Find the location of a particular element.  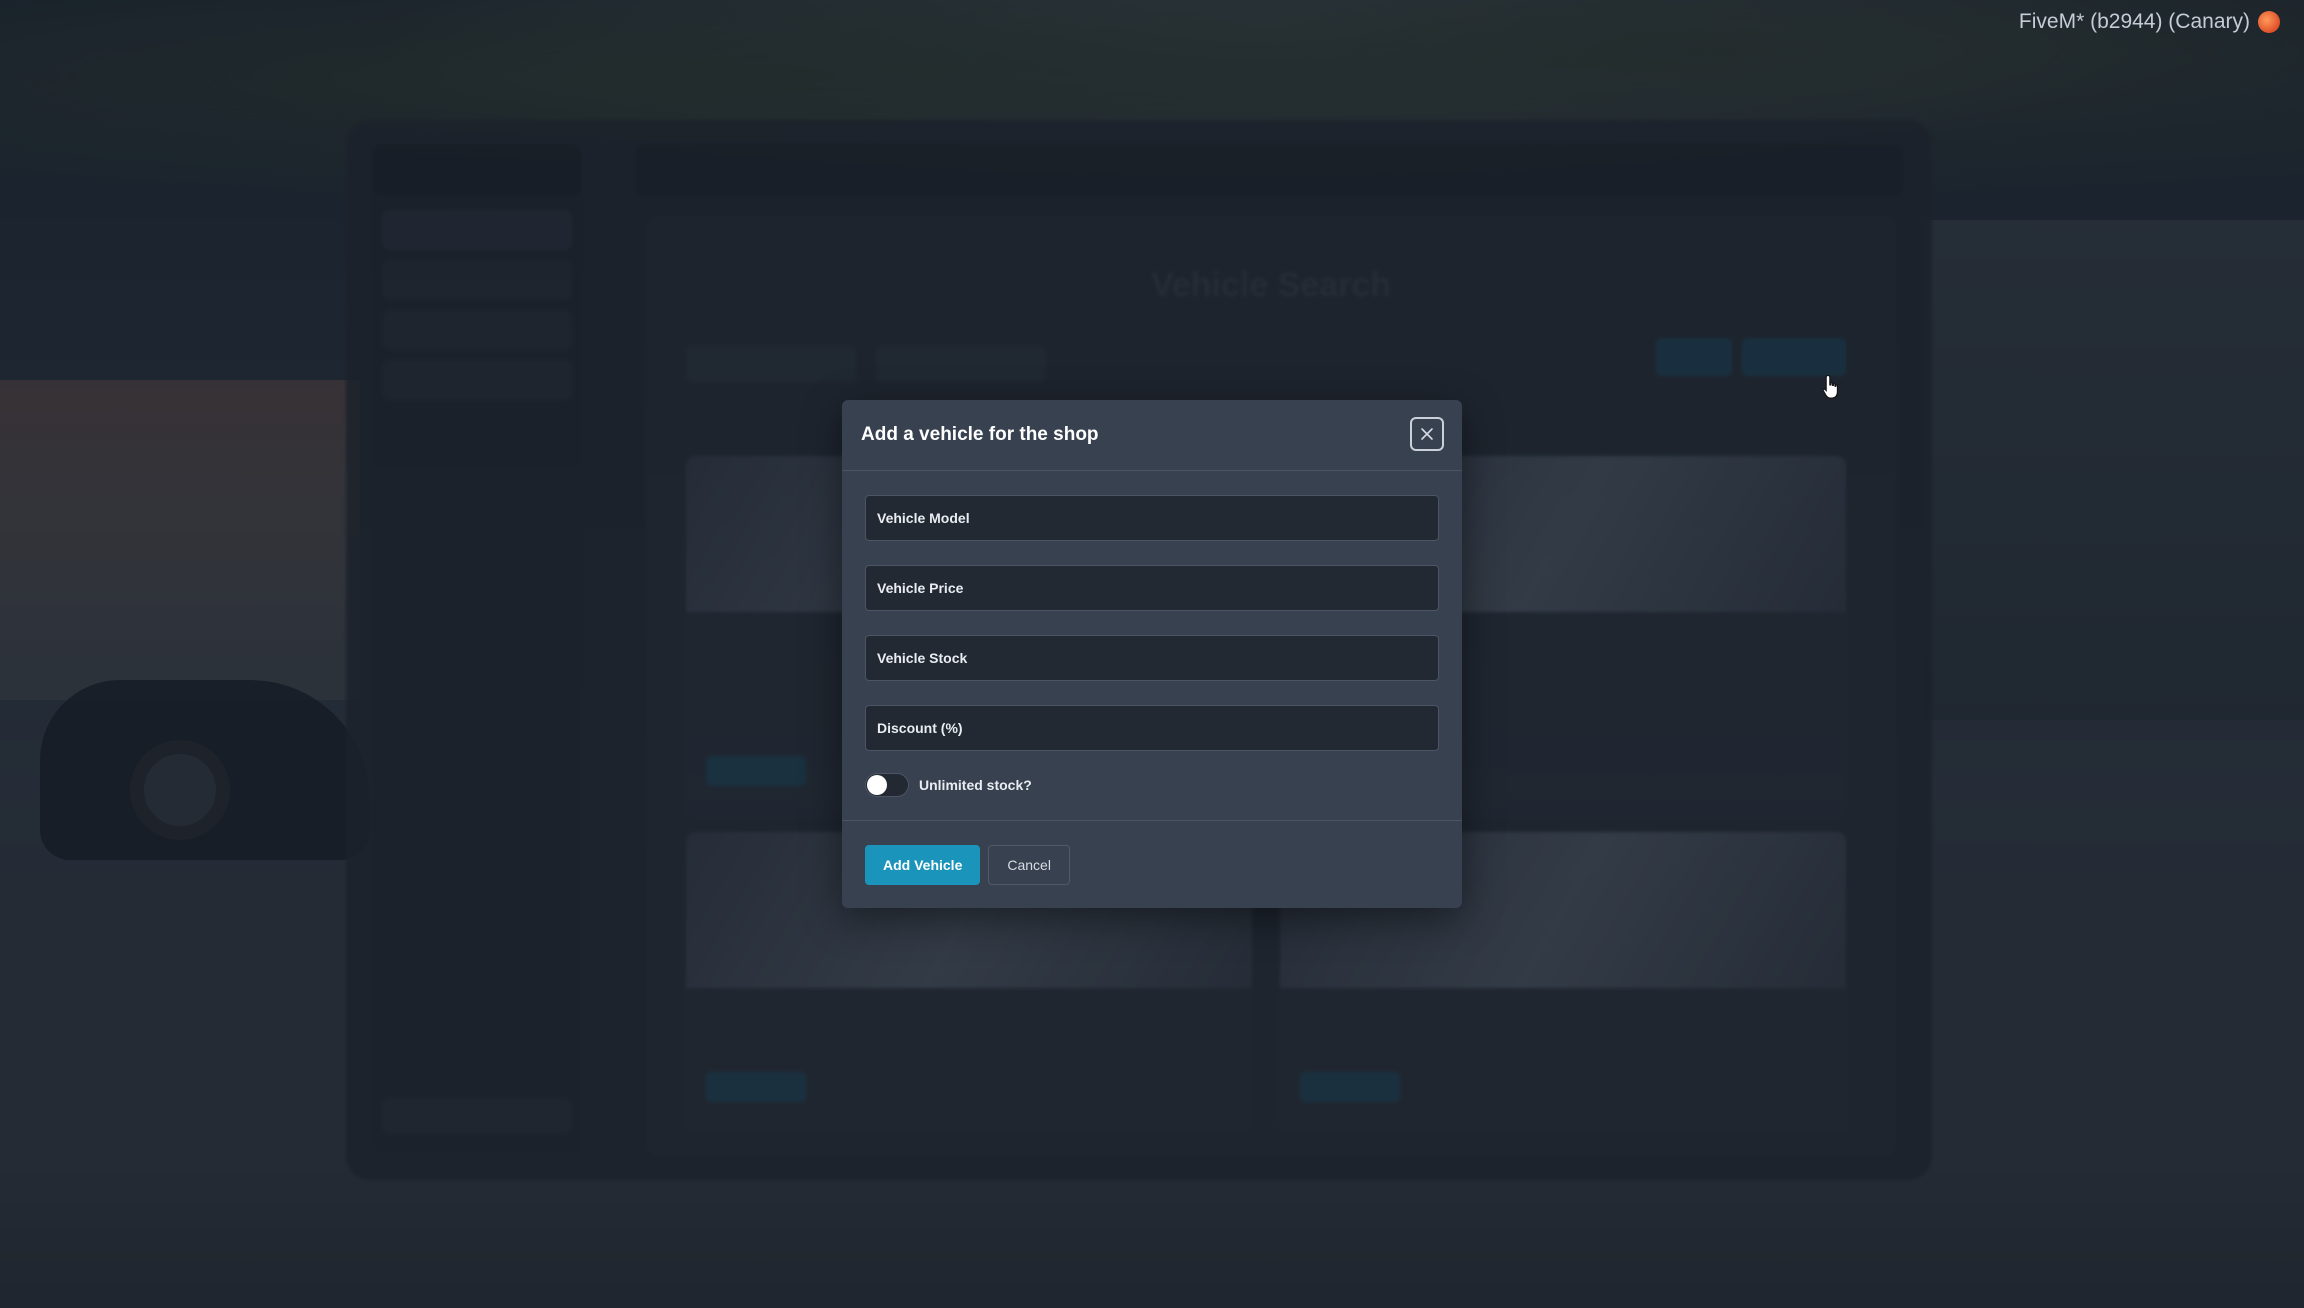

fivem-build-overlay: FiveM* (b2944) (Canary) is located at coordinates (2149, 22).